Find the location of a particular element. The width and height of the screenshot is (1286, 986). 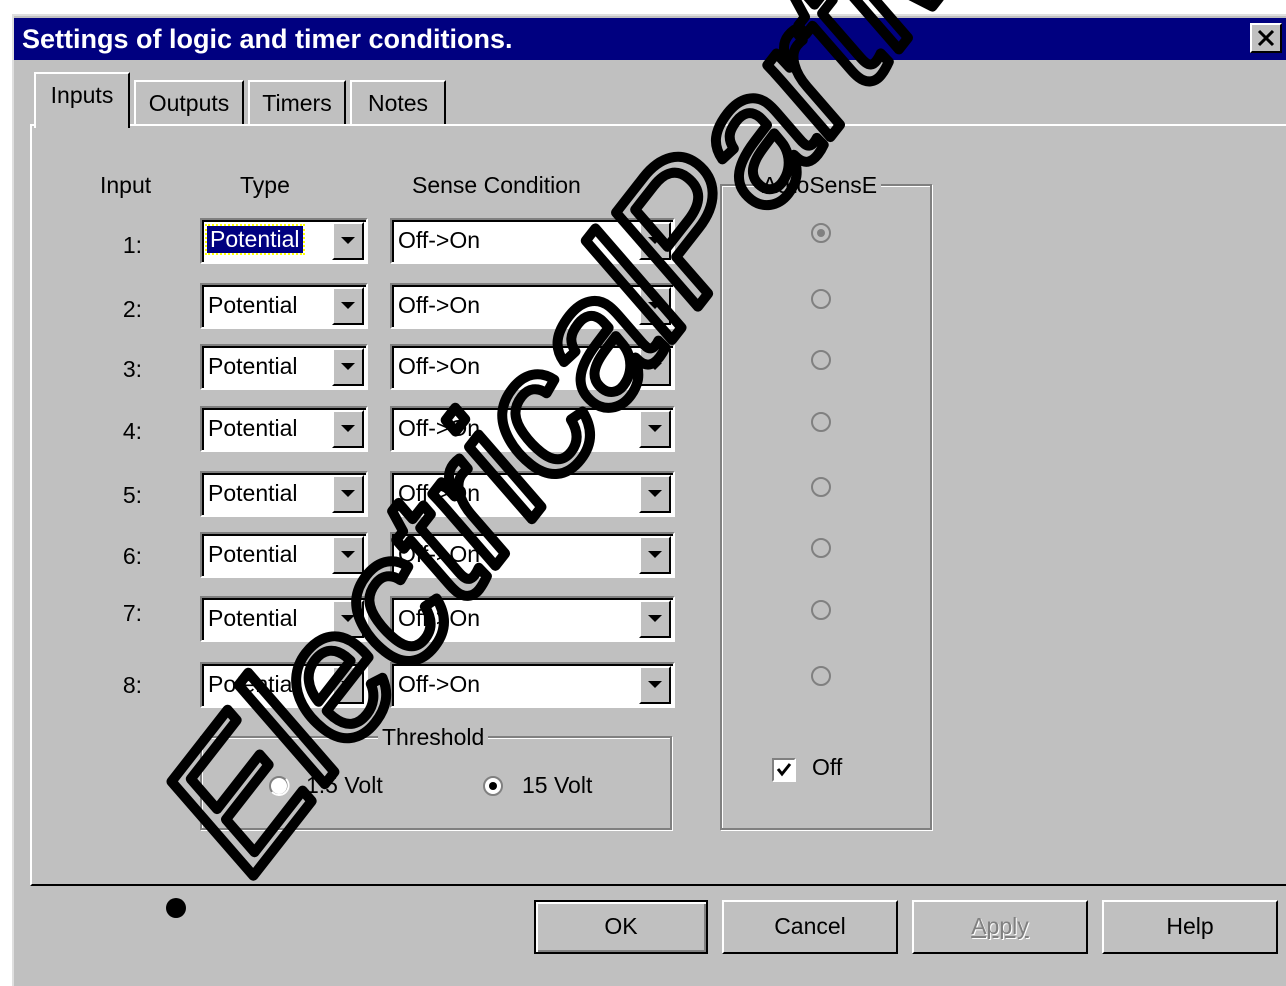

type-select-6: Potential is located at coordinates (284, 555).